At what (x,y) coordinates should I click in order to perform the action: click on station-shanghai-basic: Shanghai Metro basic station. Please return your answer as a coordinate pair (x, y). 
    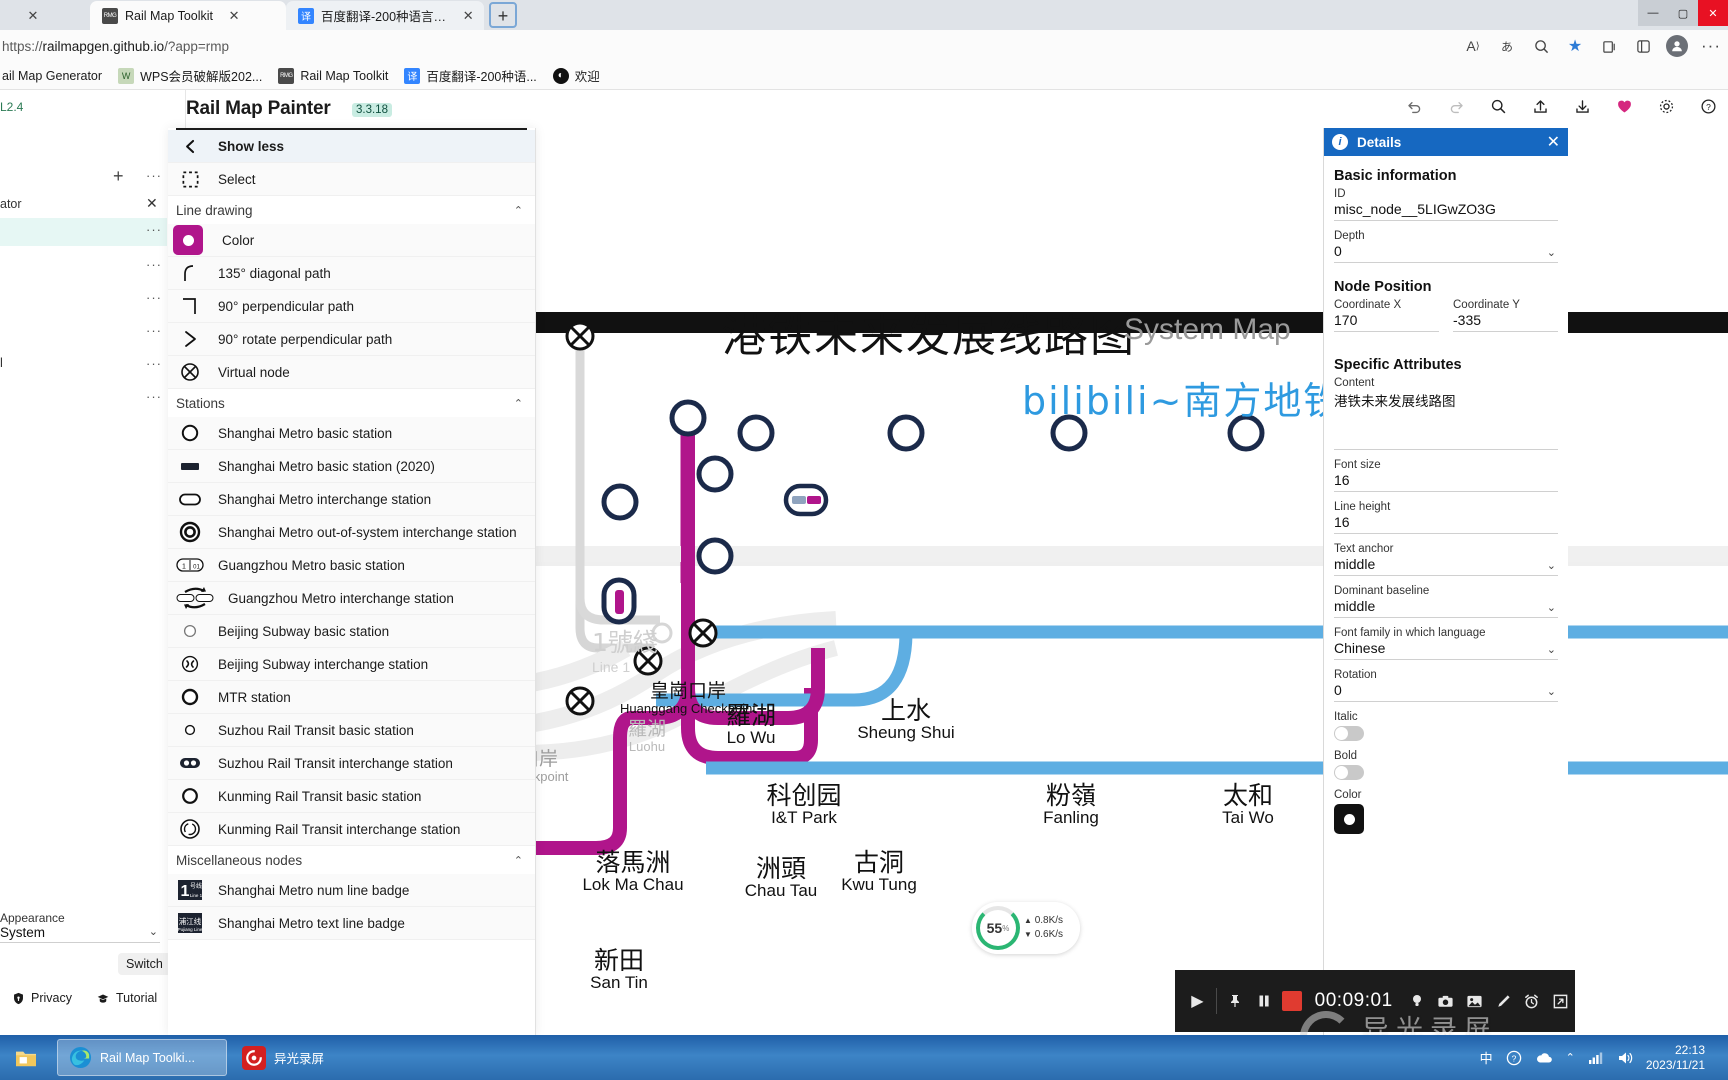
    Looking at the image, I should click on (351, 433).